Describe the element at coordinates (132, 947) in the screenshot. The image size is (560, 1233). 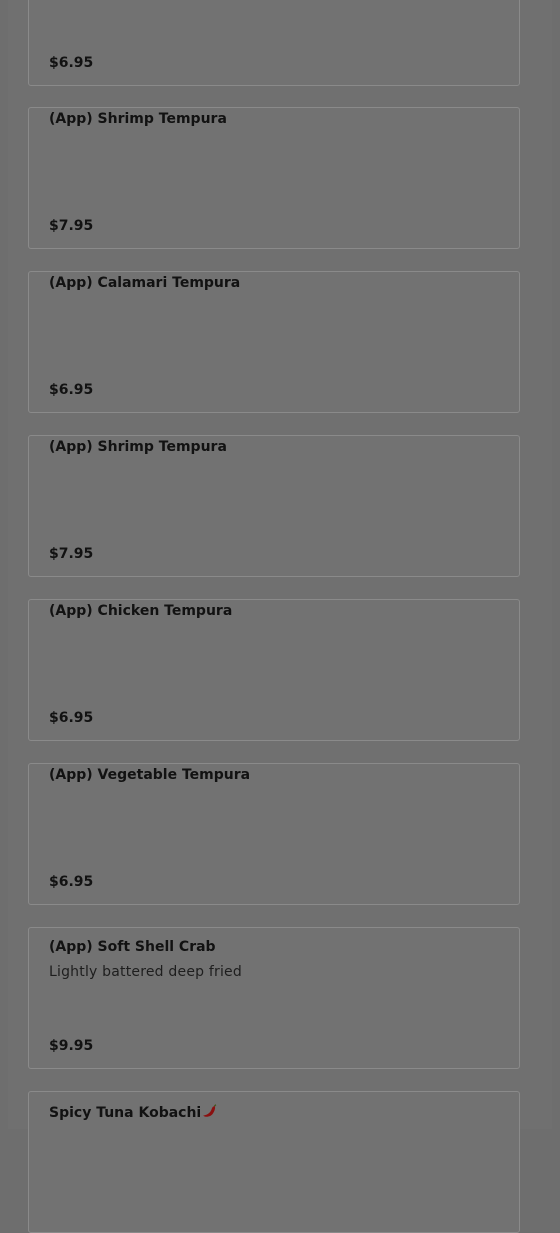
I see `menu-item-name: (App) Soft Shell Crab` at that location.